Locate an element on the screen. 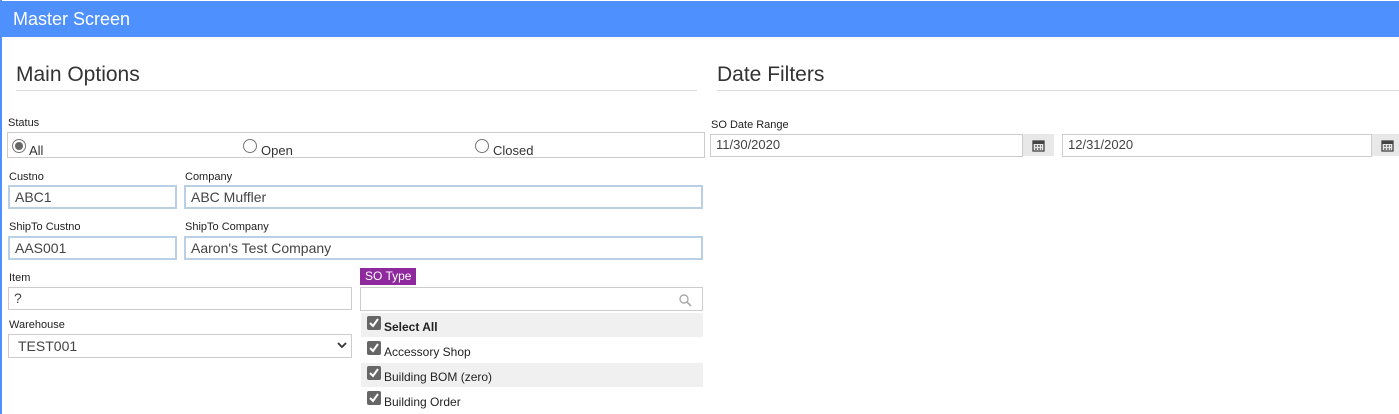 Image resolution: width=1399 pixels, height=414 pixels. so-date-start-input: 11/30/2020 is located at coordinates (866, 145).